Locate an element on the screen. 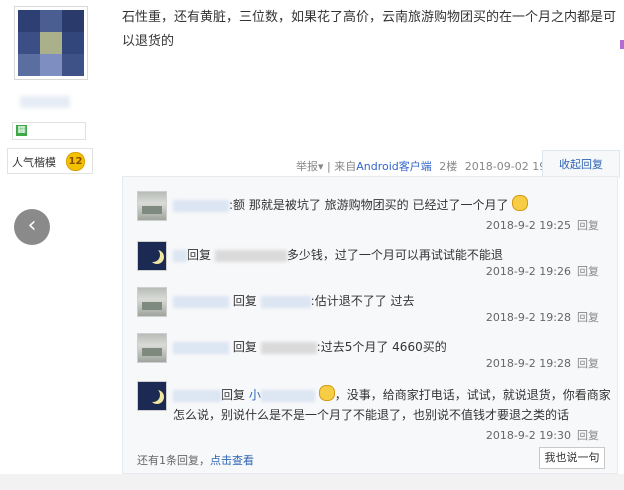 The image size is (624, 490). back-button: ‹ is located at coordinates (32, 227).